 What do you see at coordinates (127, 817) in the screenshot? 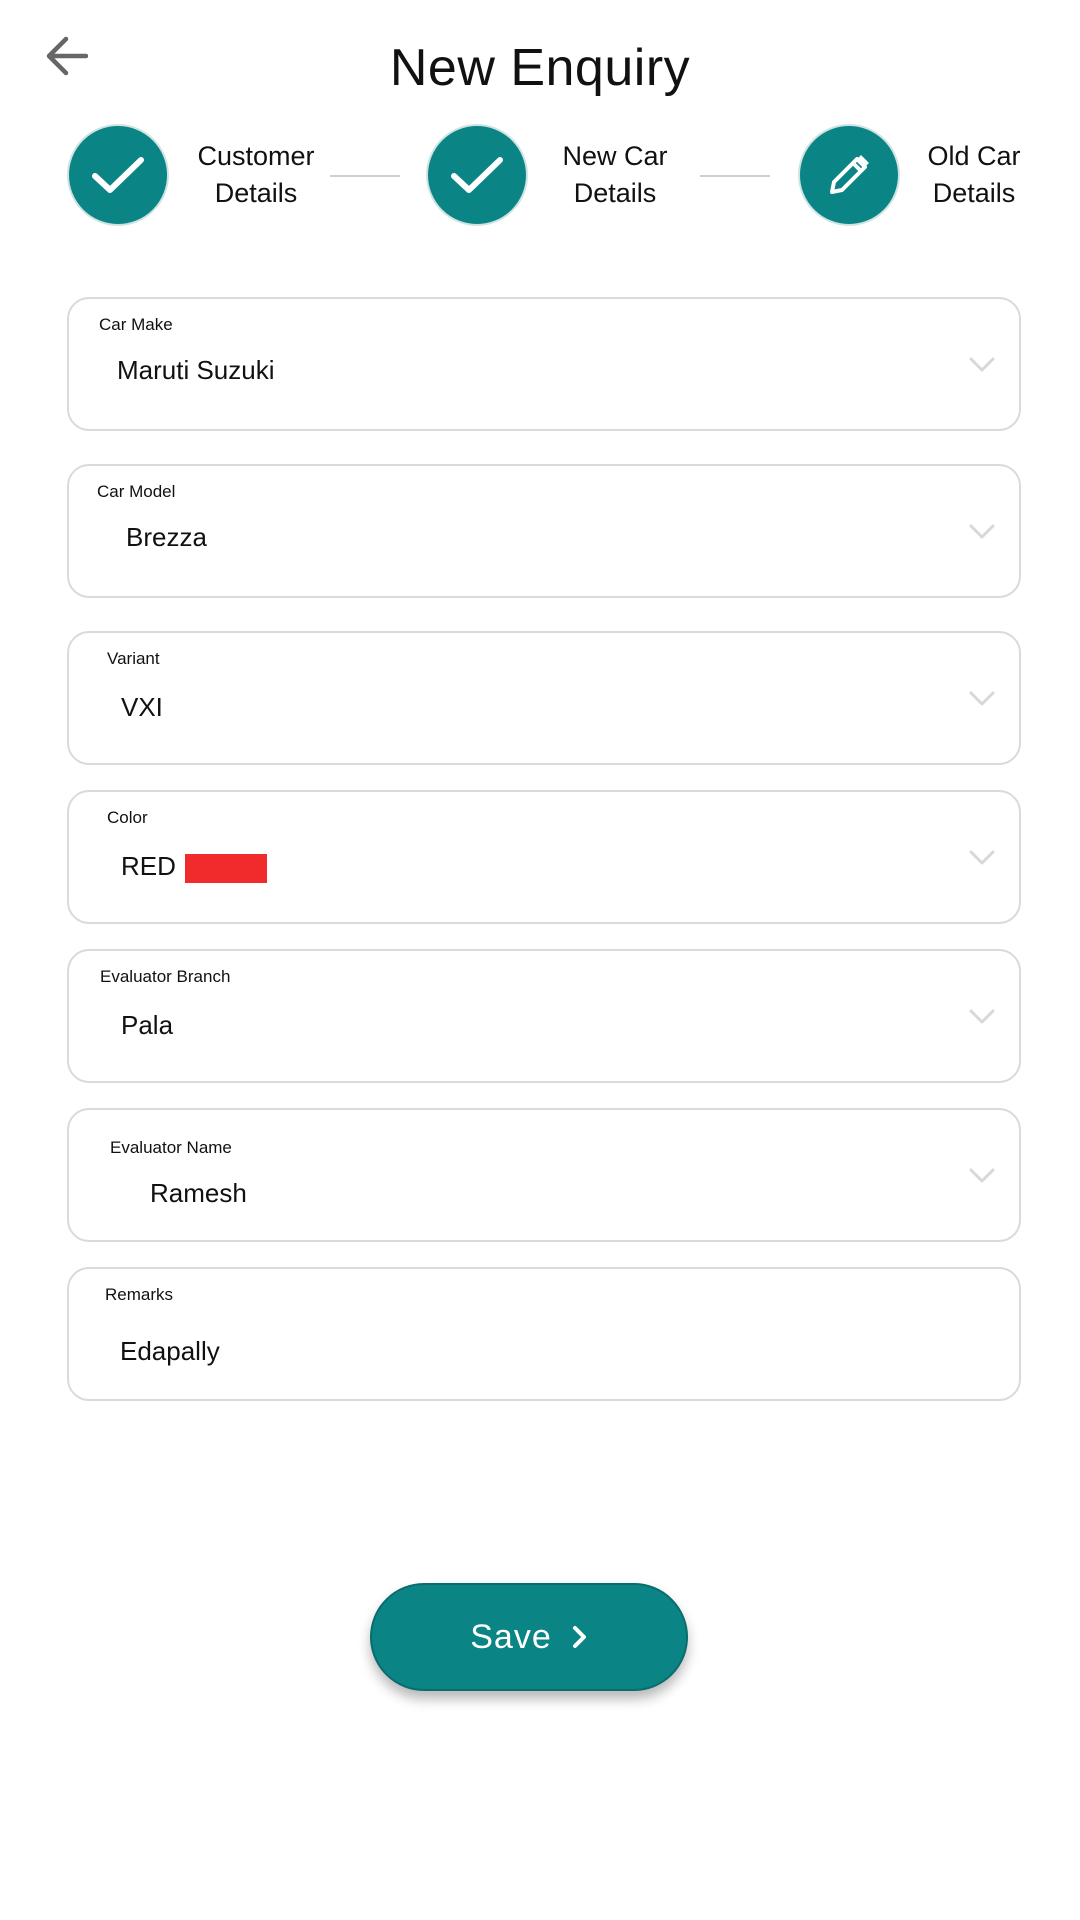
I see `field-label: Color` at bounding box center [127, 817].